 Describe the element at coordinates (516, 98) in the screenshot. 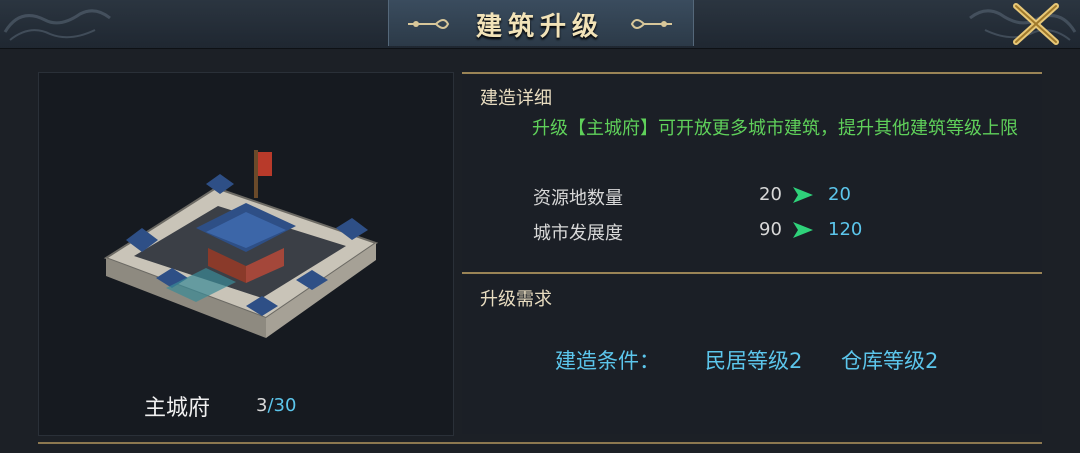

I see `details-title: 建造详细` at that location.